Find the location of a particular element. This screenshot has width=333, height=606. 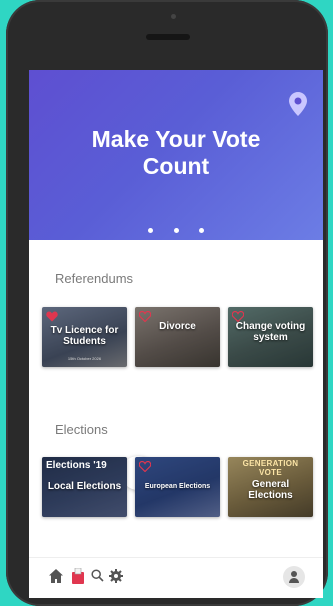

election-card-general: GENERATION VOTE General Elections is located at coordinates (270, 487).